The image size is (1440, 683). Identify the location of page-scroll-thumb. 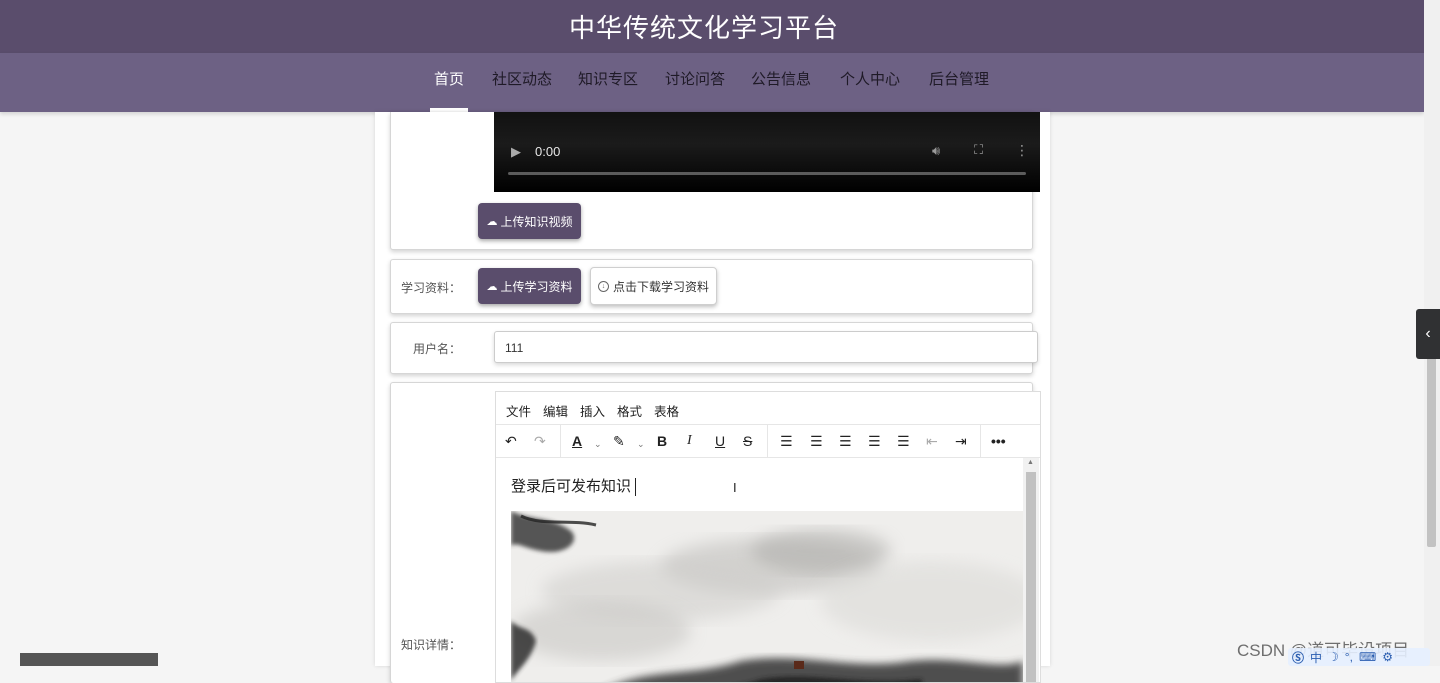
(1431, 451).